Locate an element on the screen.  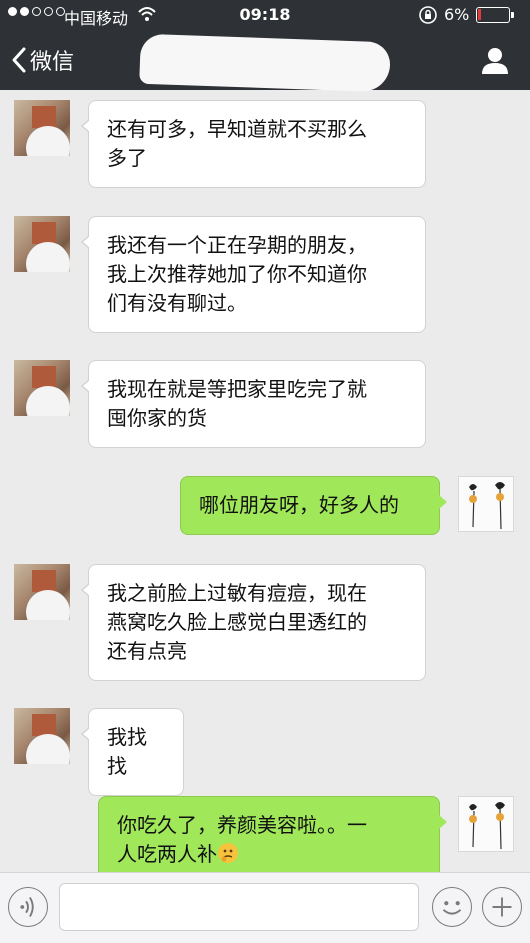
input-bar is located at coordinates (265, 907).